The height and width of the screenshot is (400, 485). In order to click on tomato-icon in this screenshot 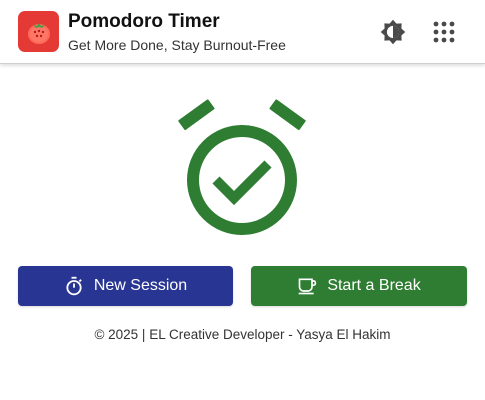, I will do `click(38, 31)`.